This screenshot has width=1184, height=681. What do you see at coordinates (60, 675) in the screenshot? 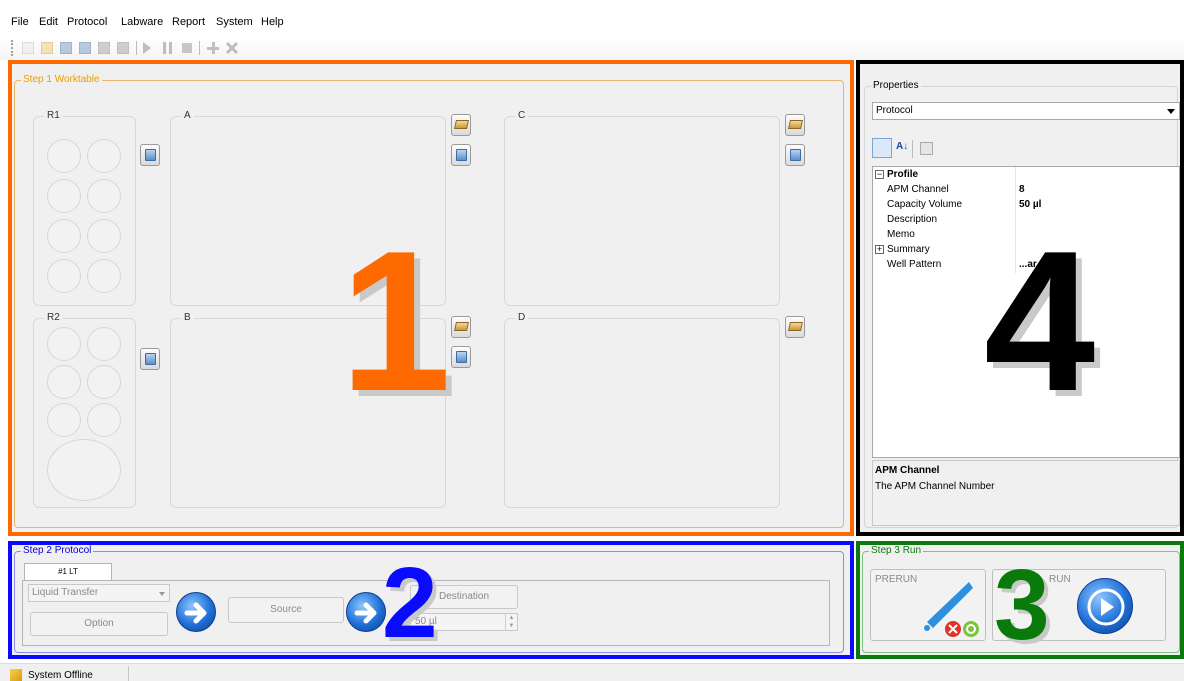
I see `status-text: System Offline` at bounding box center [60, 675].